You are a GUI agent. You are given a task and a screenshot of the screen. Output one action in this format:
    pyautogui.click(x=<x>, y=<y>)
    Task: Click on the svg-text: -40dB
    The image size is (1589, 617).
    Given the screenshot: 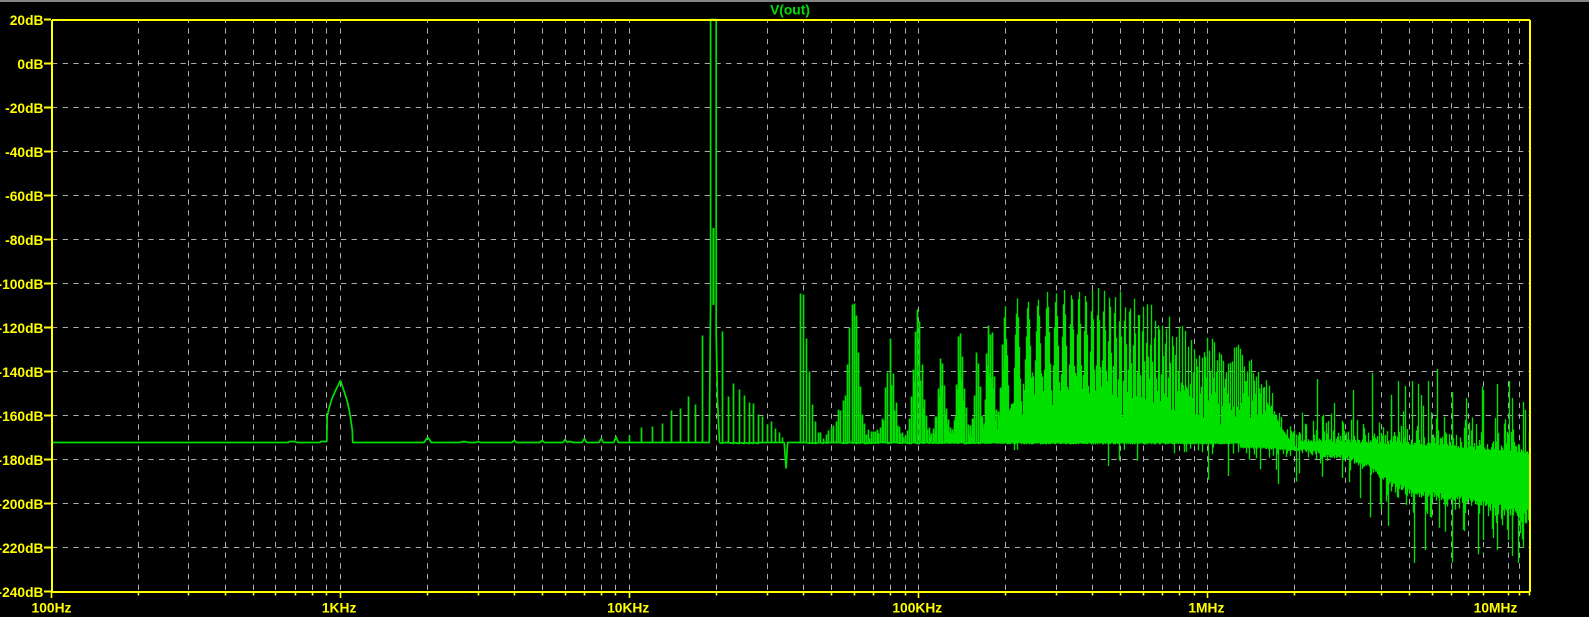 What is the action you would take?
    pyautogui.click(x=24, y=152)
    